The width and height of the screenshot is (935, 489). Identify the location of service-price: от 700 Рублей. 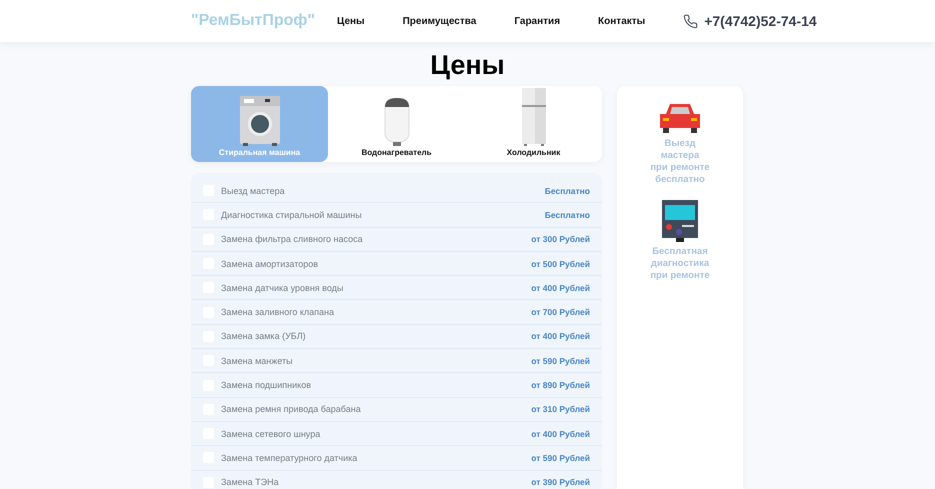
(560, 312).